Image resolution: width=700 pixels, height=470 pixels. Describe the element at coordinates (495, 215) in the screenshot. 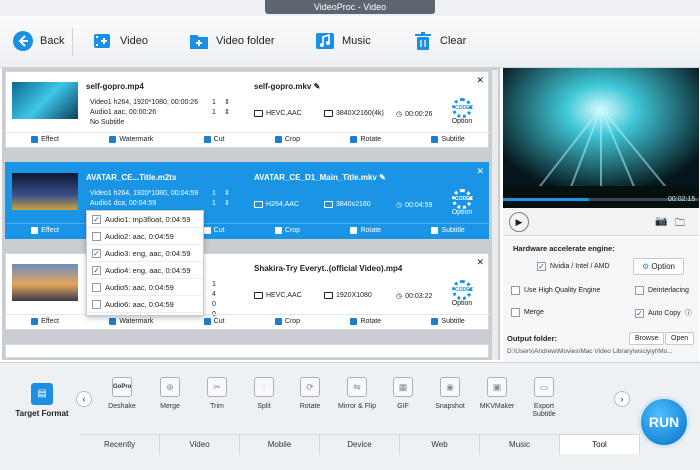

I see `list-scrollbar` at that location.